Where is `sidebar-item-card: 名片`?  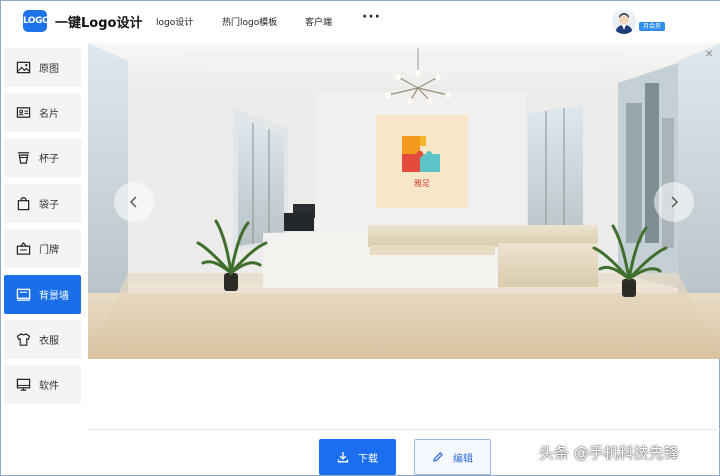
sidebar-item-card: 名片 is located at coordinates (42, 112).